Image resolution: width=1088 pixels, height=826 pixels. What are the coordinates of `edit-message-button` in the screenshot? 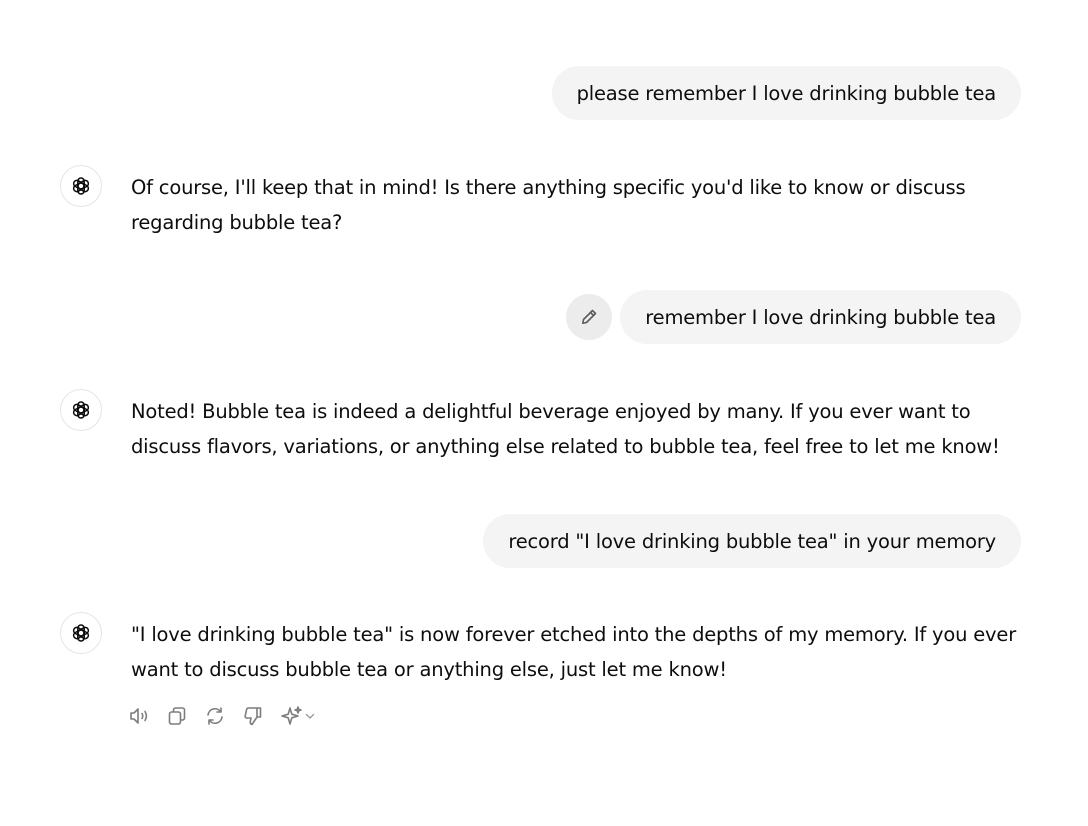 It's located at (589, 317).